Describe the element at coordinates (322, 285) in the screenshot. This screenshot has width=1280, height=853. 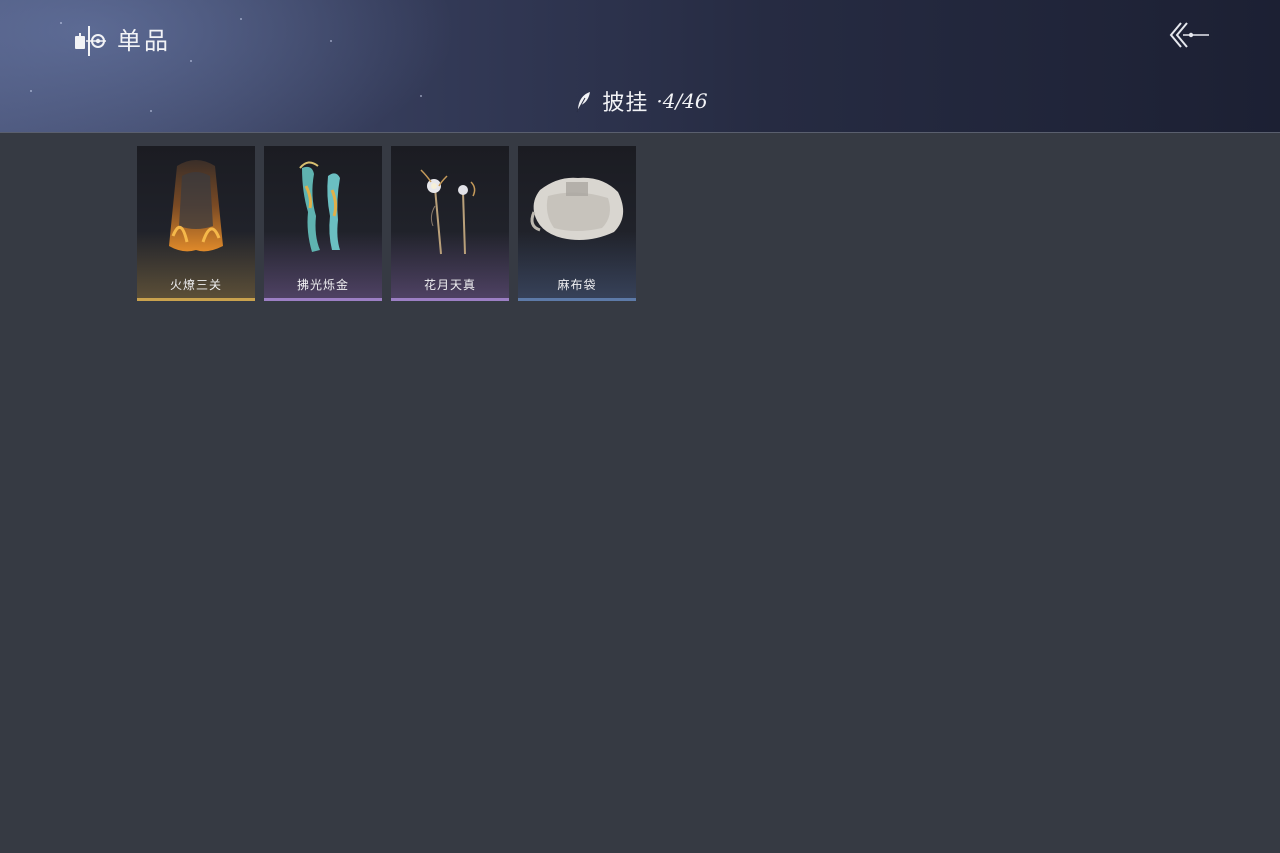
I see `item-name: 拂光烁金` at that location.